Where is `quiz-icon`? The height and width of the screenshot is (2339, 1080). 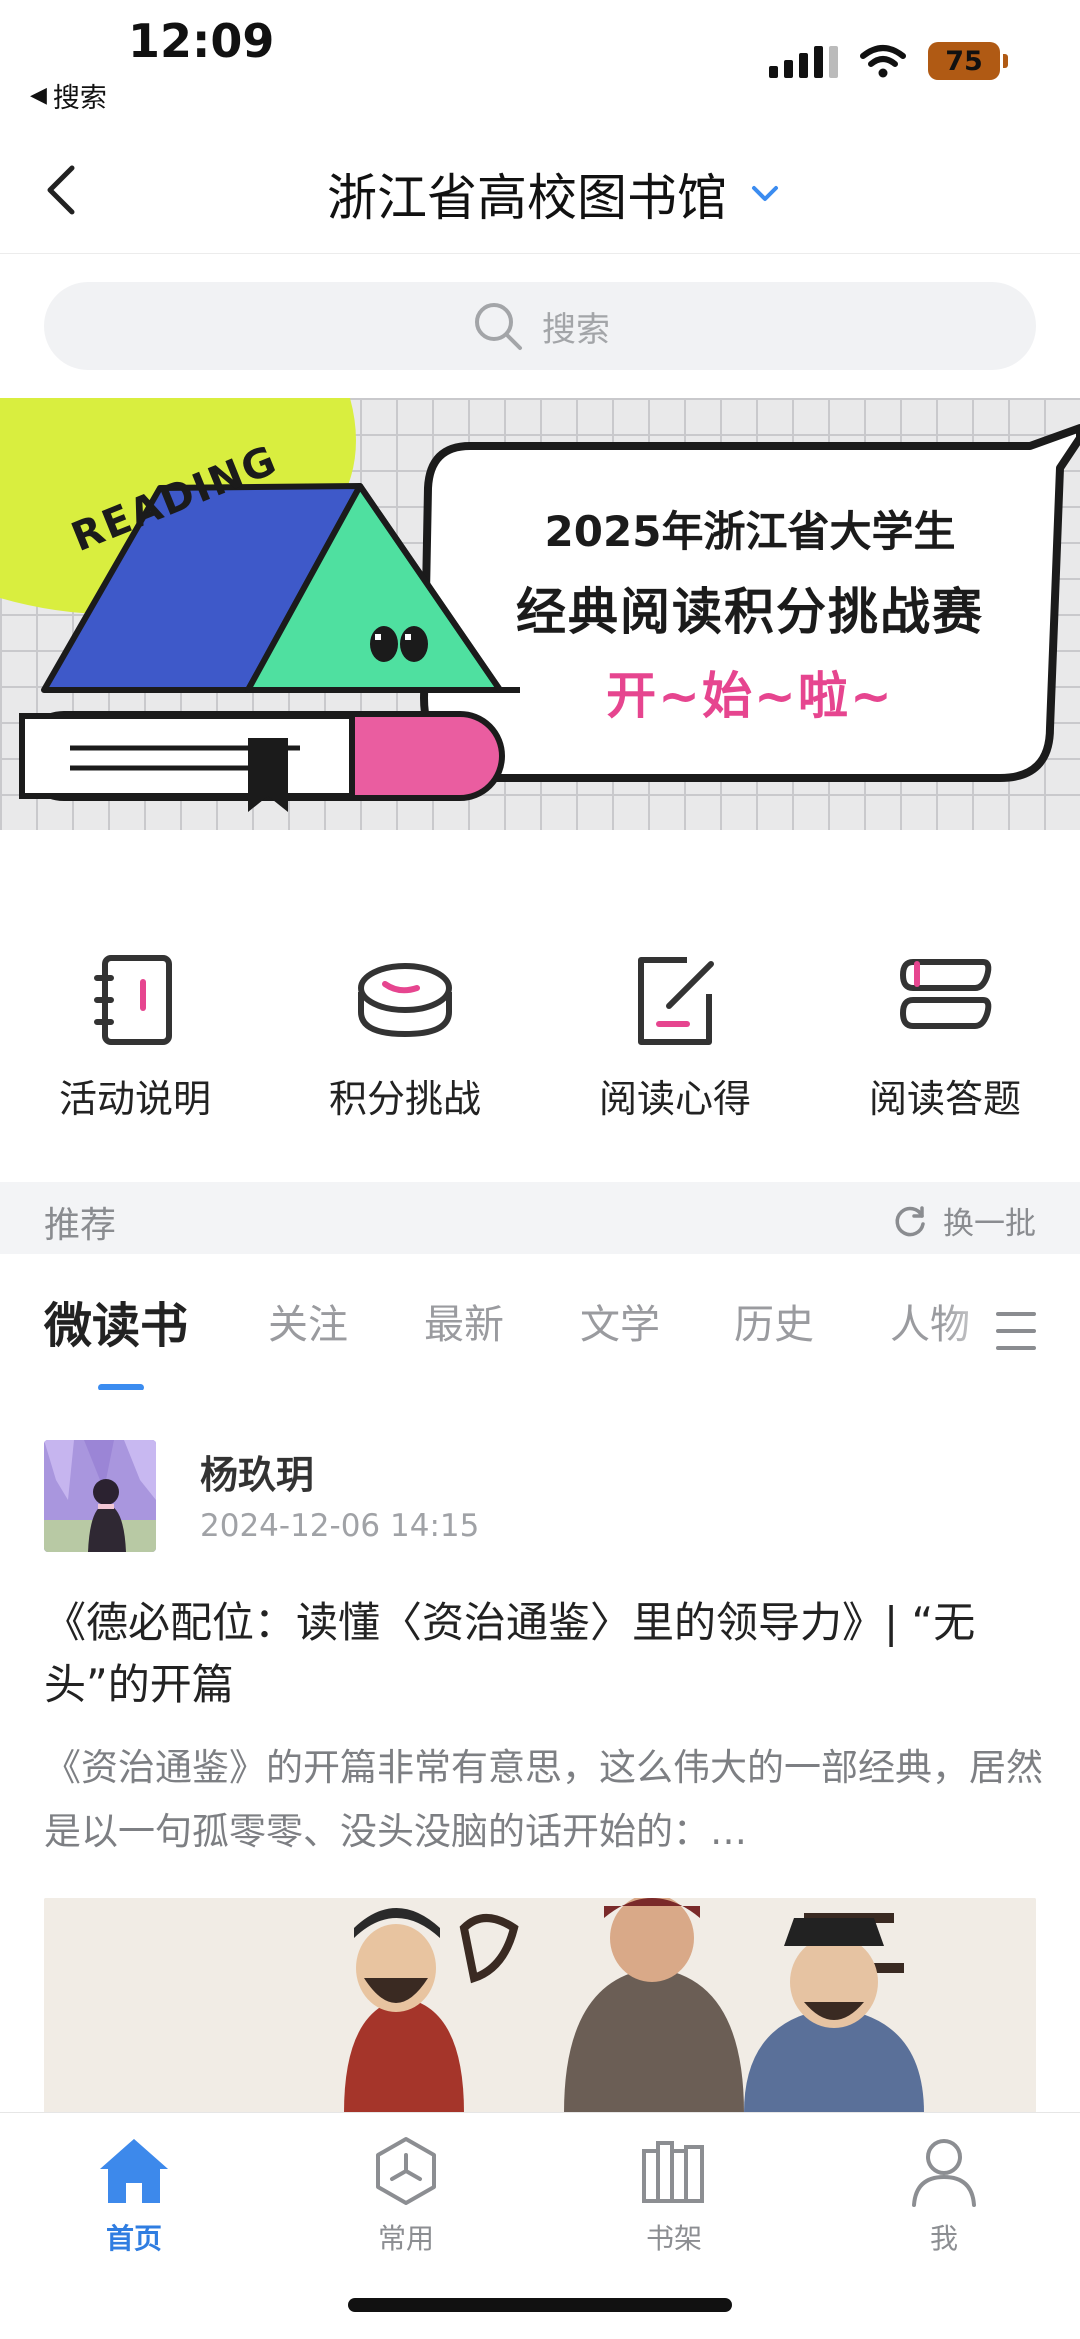 quiz-icon is located at coordinates (945, 994).